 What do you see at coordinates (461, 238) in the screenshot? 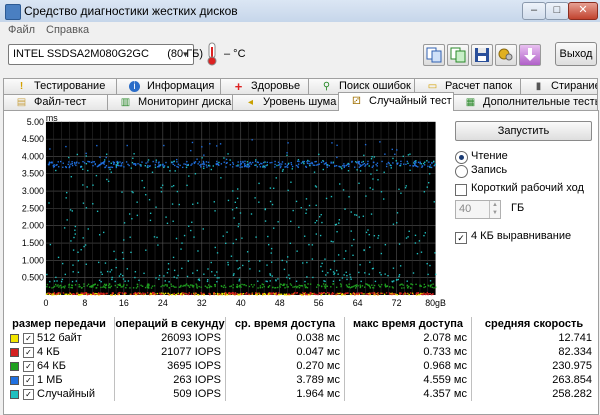
I see `align-4k-checkbox: ✓` at bounding box center [461, 238].